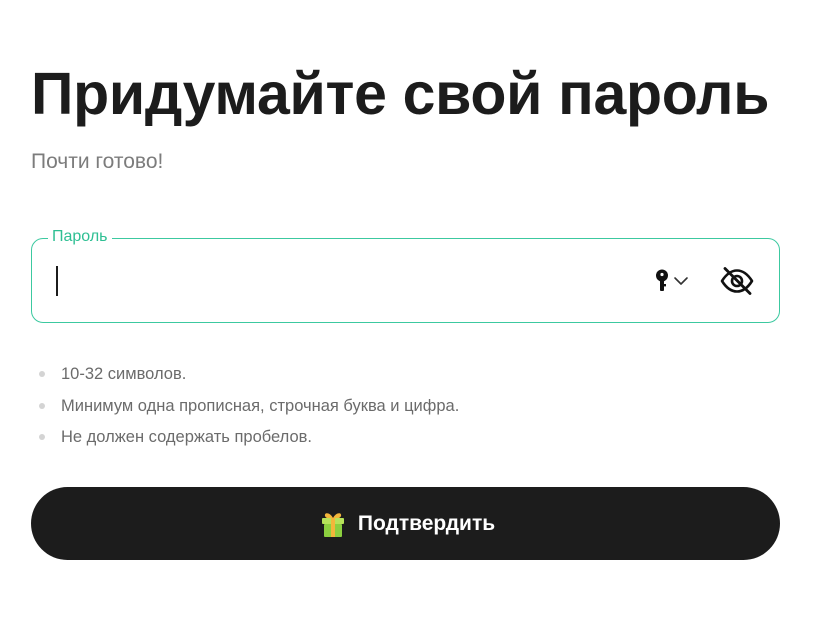 The width and height of the screenshot is (838, 621). I want to click on confirm-button: Подтвердить, so click(405, 523).